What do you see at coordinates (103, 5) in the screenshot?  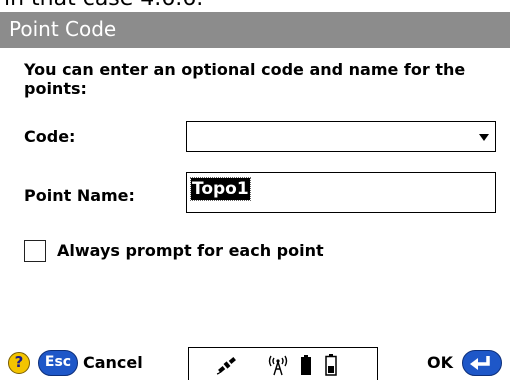 I see `cropped-text: in that case 4.6.6.` at bounding box center [103, 5].